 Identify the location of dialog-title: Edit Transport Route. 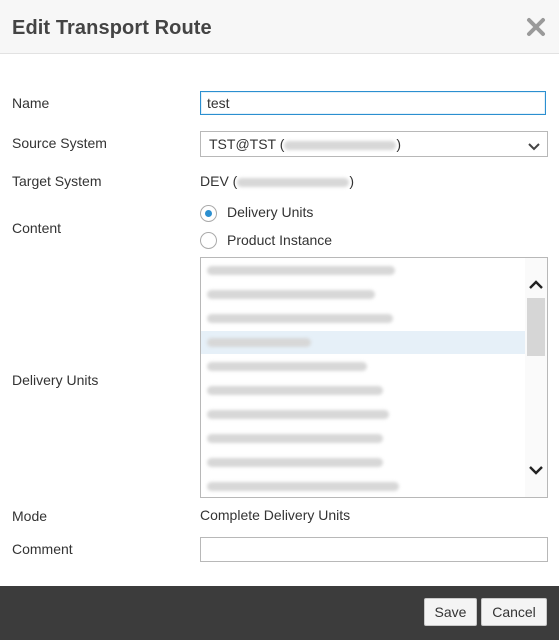
(112, 28).